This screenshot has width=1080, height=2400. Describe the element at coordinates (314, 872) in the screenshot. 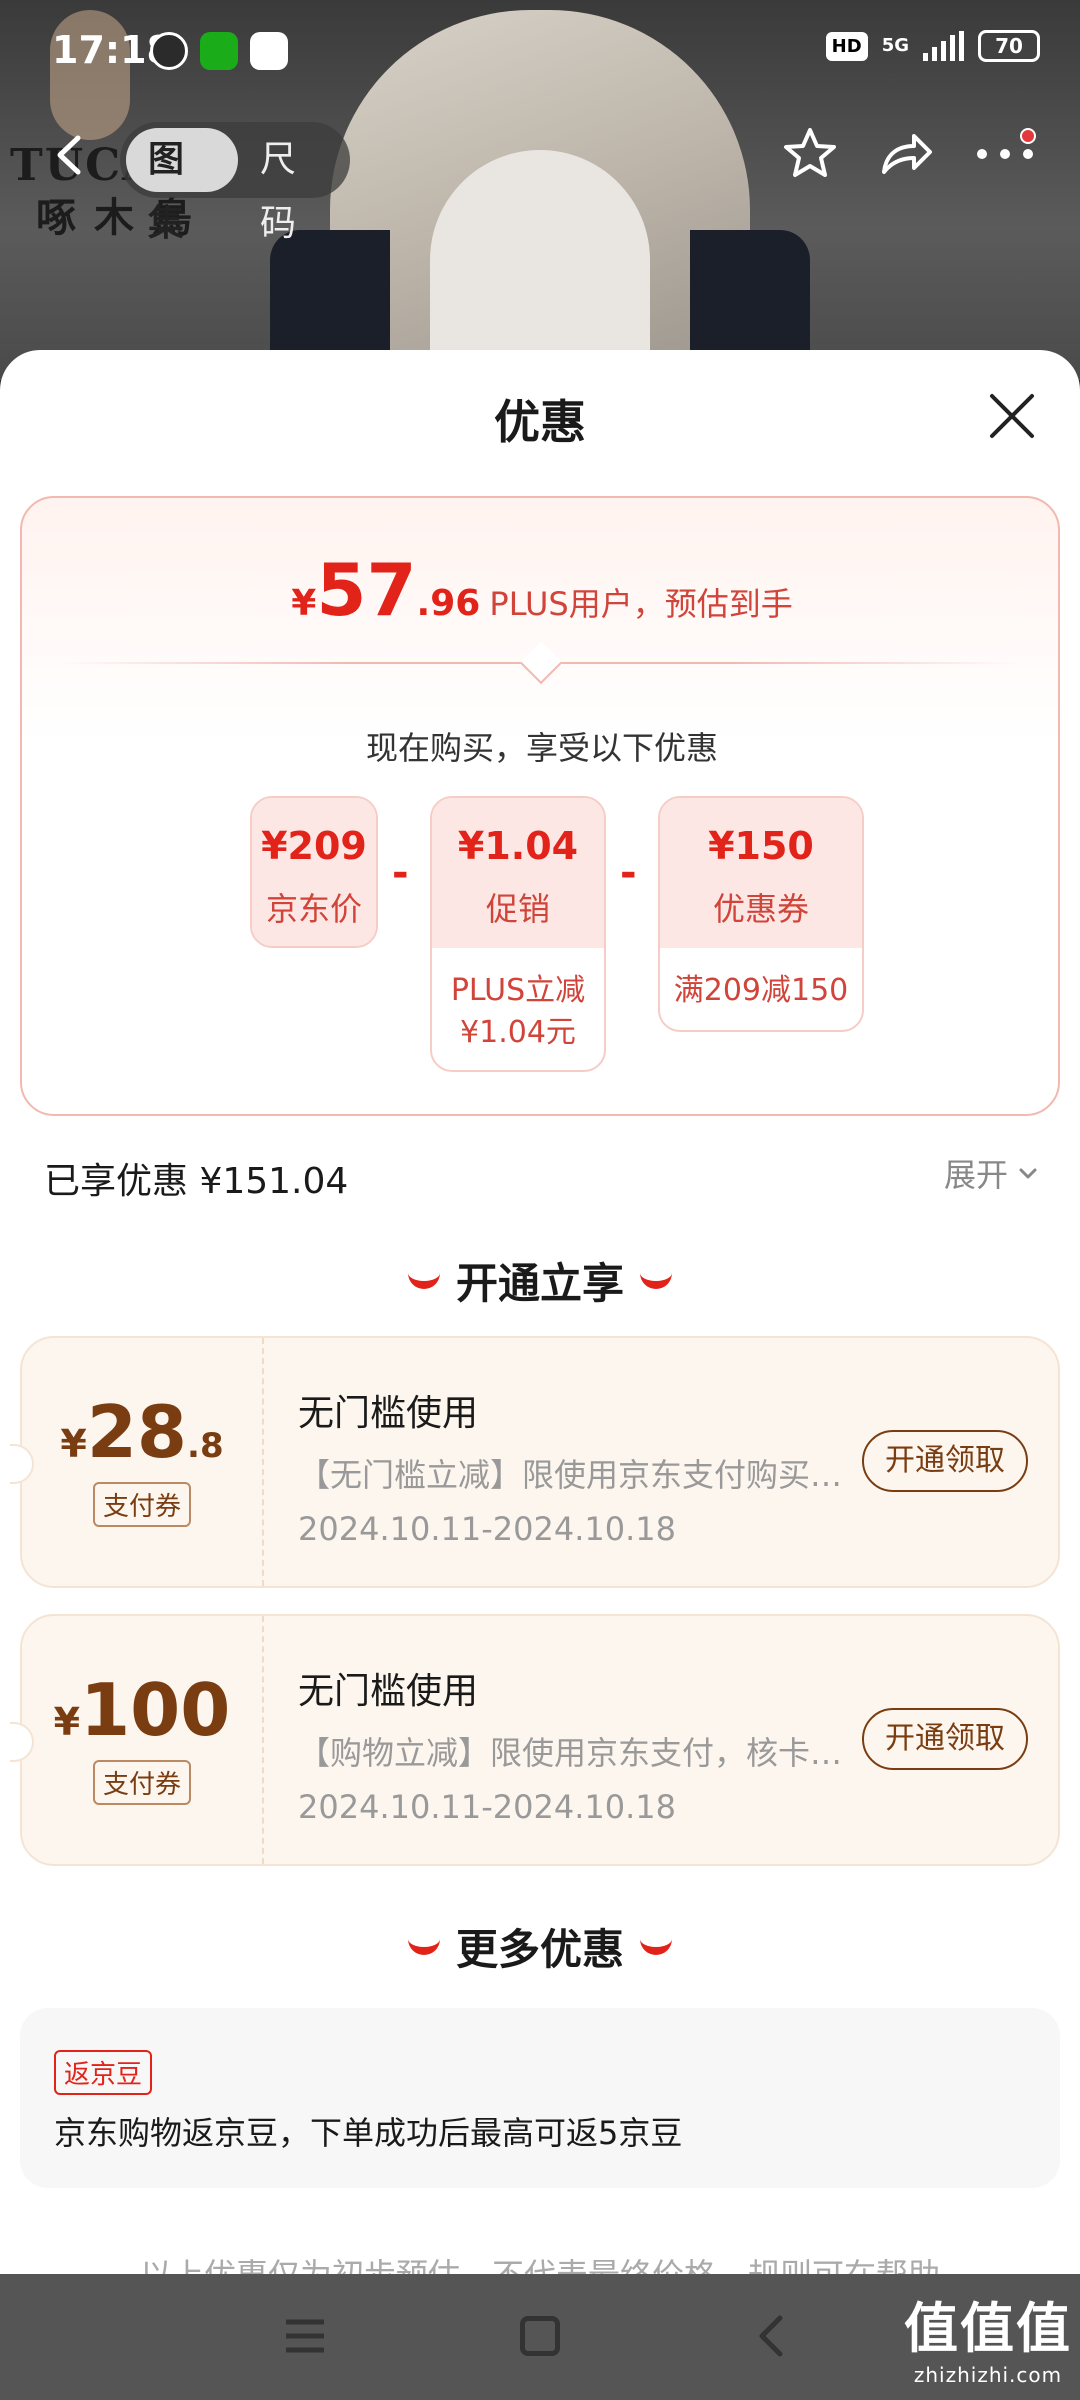

I see `price-item-jd: ¥209 京东价` at that location.